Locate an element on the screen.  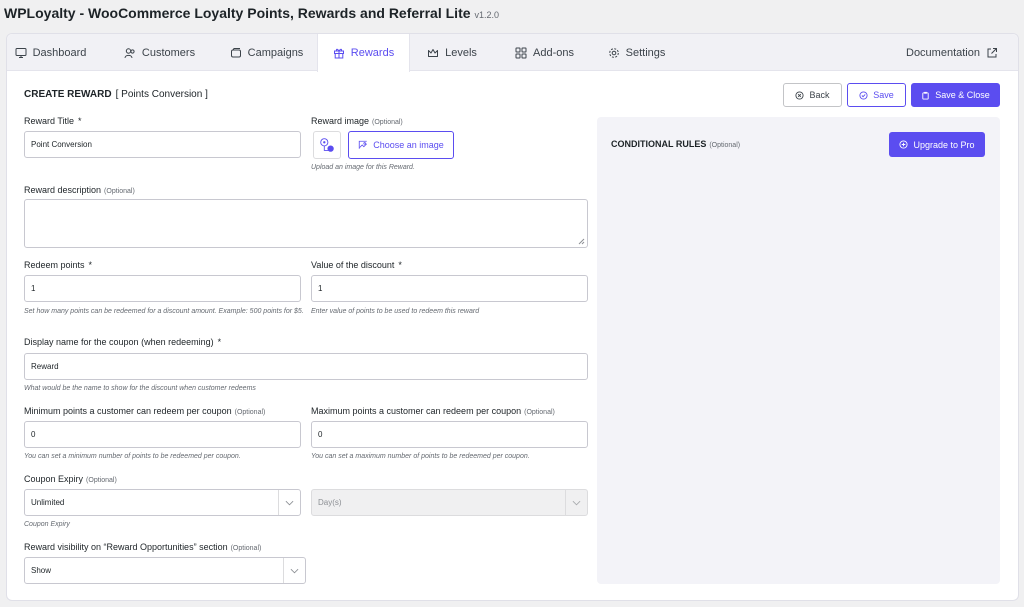
tab-label: Dashboard is located at coordinates (59, 52).